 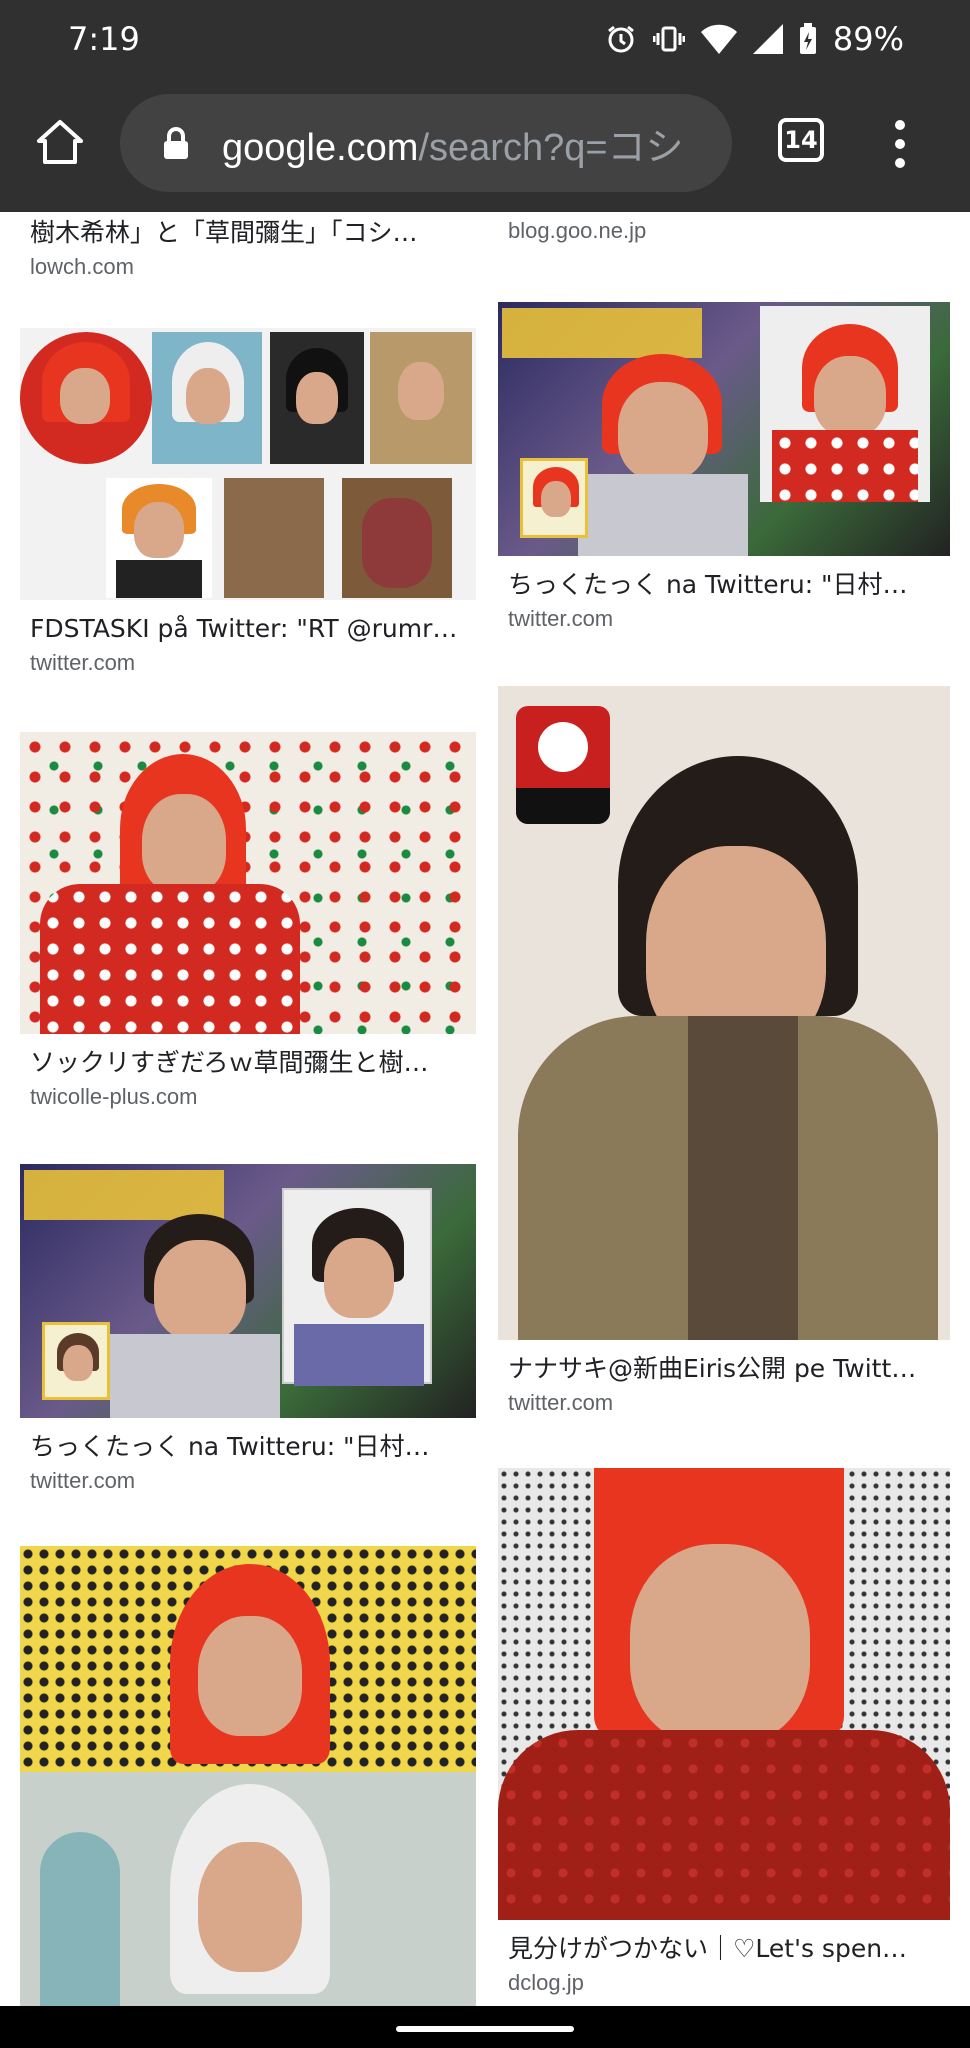 What do you see at coordinates (900, 144) in the screenshot?
I see `overflow-menu-button` at bounding box center [900, 144].